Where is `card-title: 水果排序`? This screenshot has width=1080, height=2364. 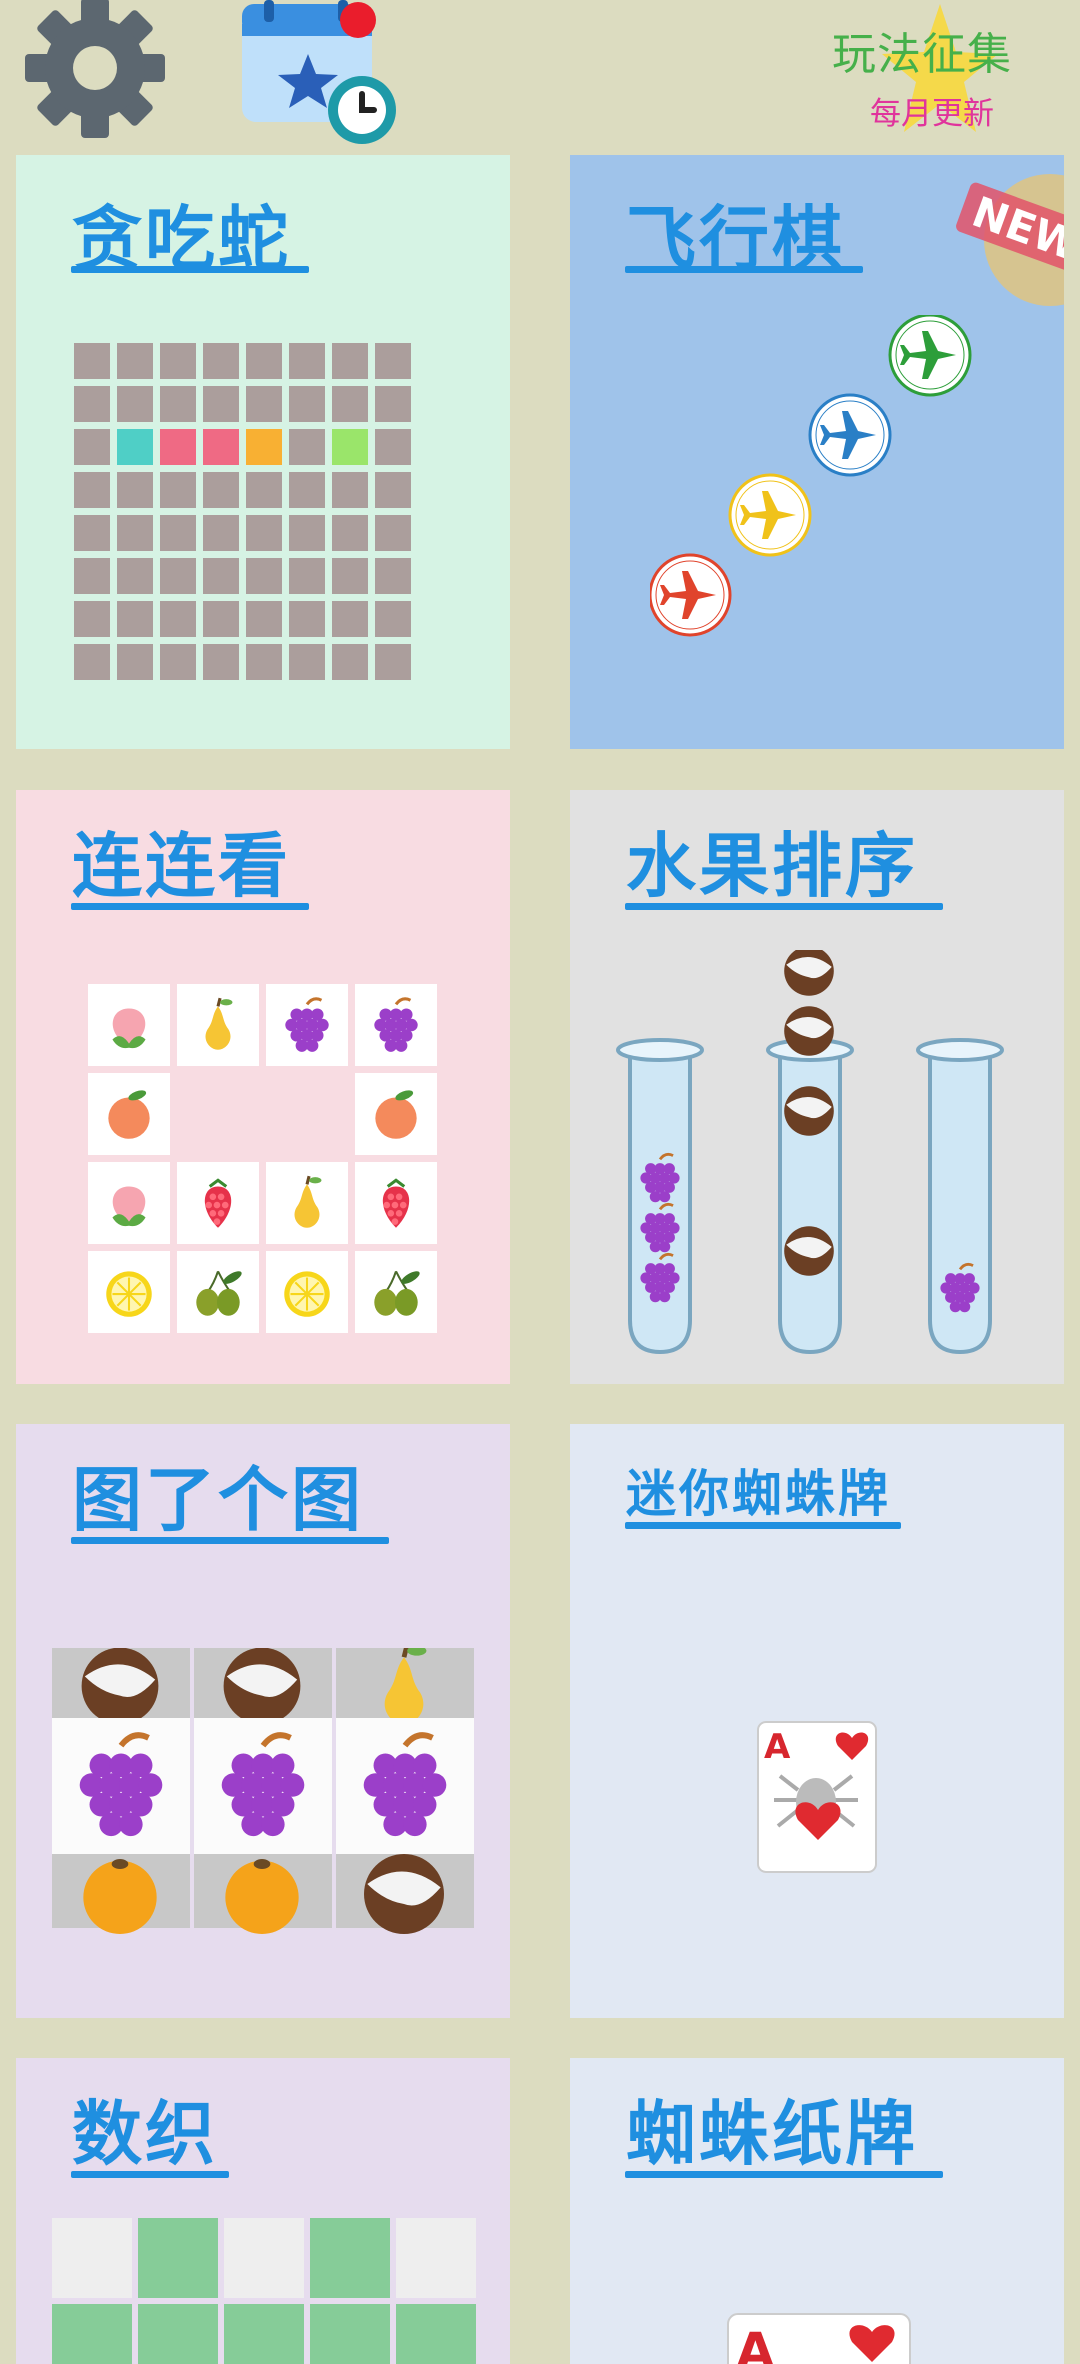
card-title: 水果排序 is located at coordinates (772, 866).